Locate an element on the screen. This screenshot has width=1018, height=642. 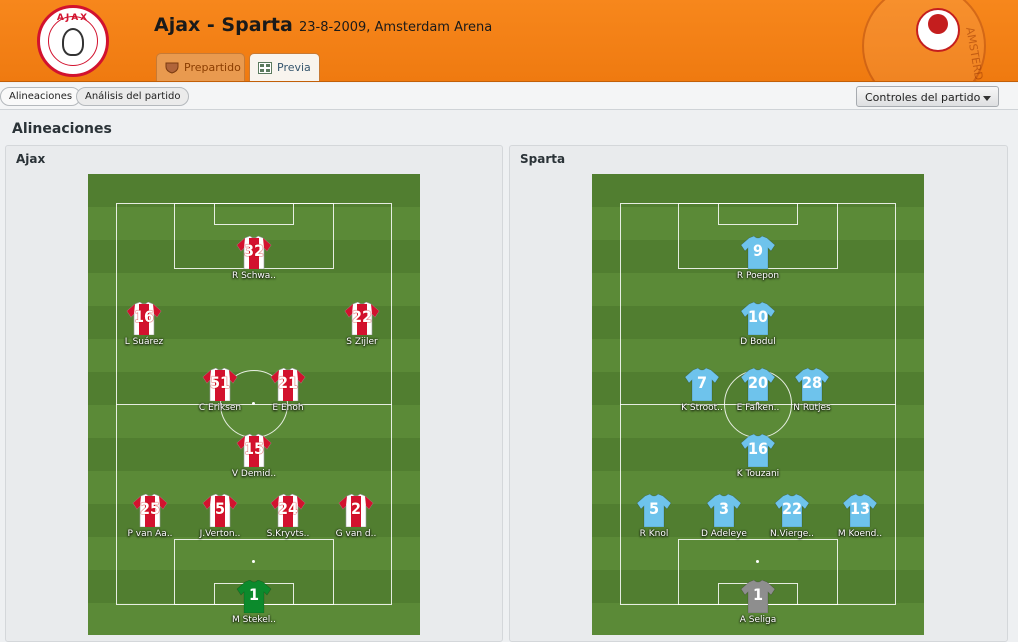
shirt-number: 51 is located at coordinates (220, 382).